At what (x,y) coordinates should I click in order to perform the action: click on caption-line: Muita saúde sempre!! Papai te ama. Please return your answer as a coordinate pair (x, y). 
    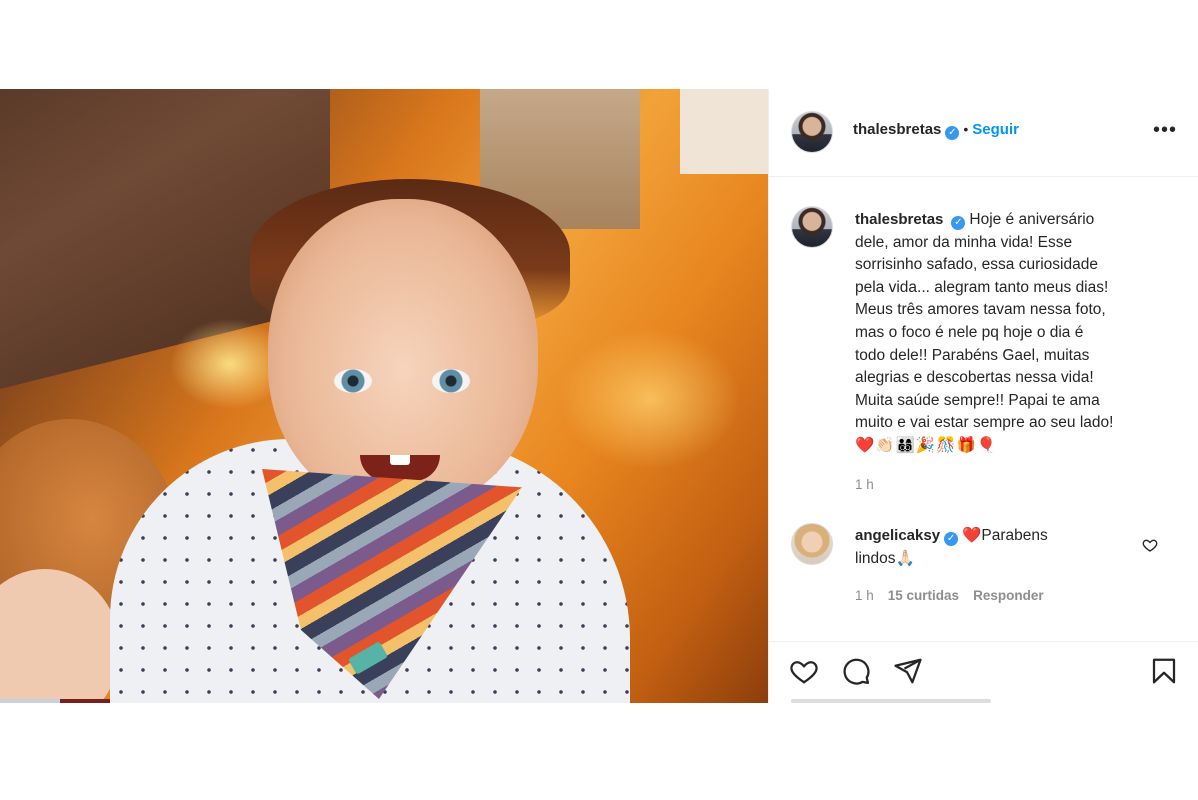
    Looking at the image, I should click on (977, 400).